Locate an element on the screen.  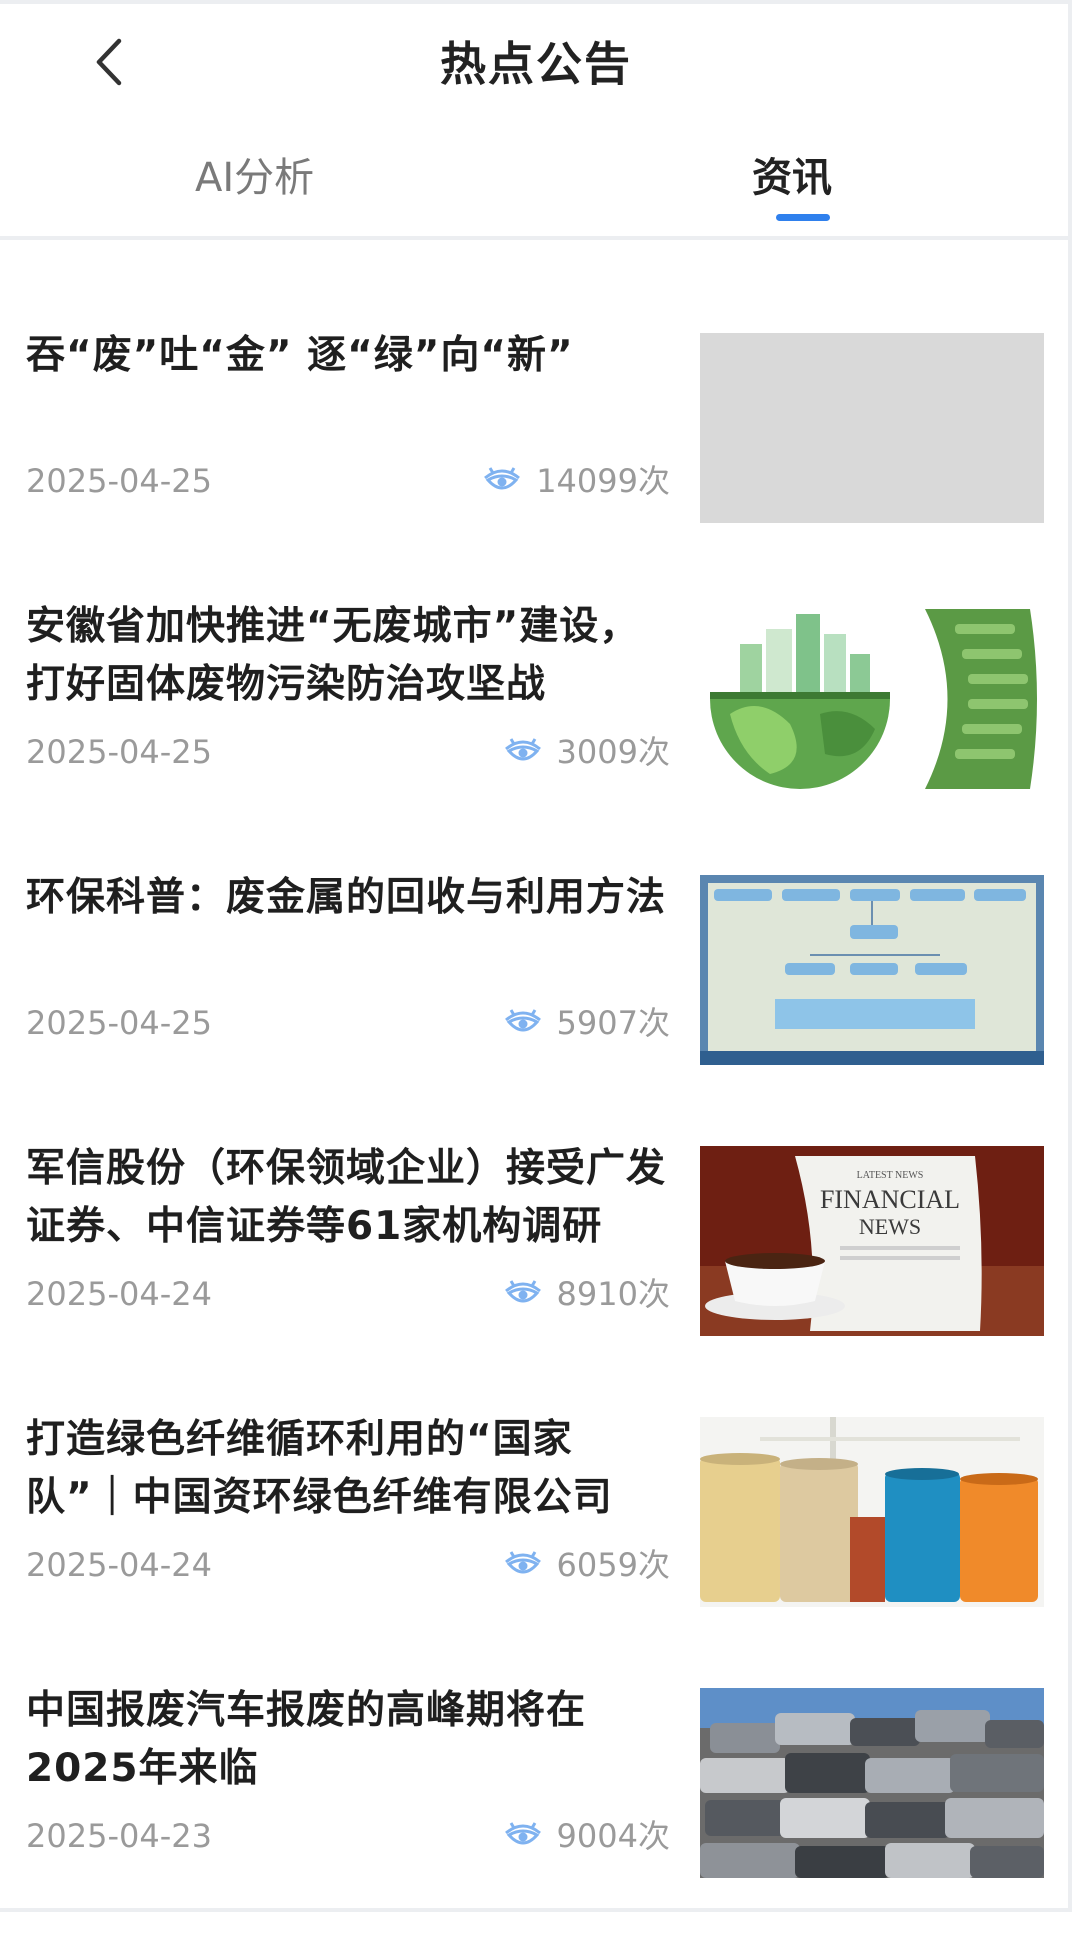
tab-news: 资讯 is located at coordinates (792, 178).